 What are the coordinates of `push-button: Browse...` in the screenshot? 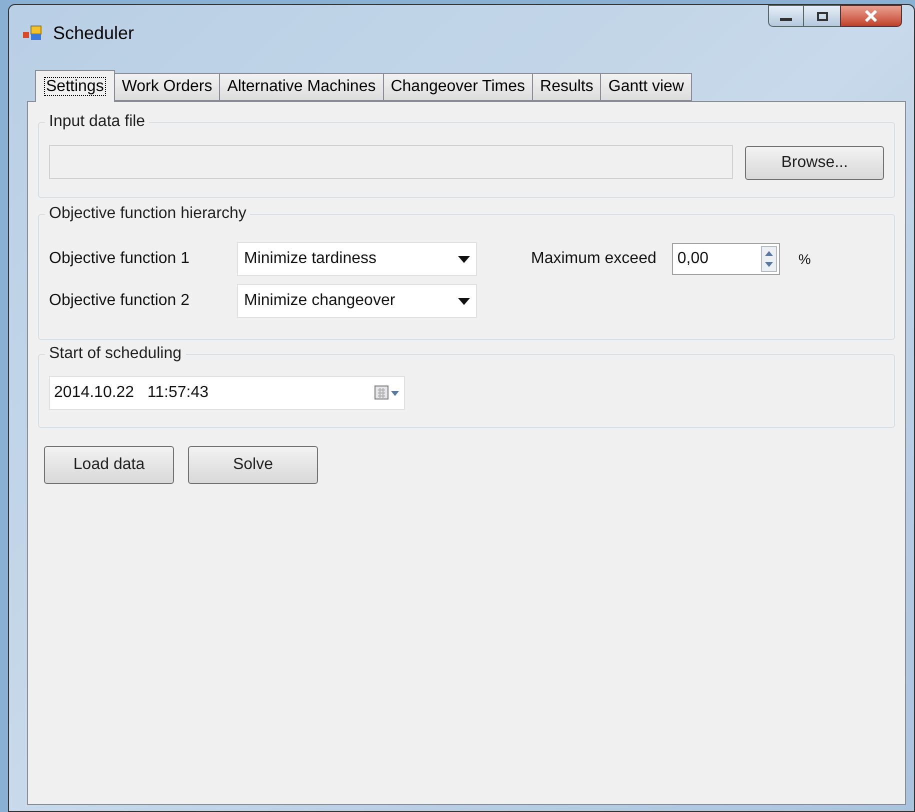 It's located at (814, 163).